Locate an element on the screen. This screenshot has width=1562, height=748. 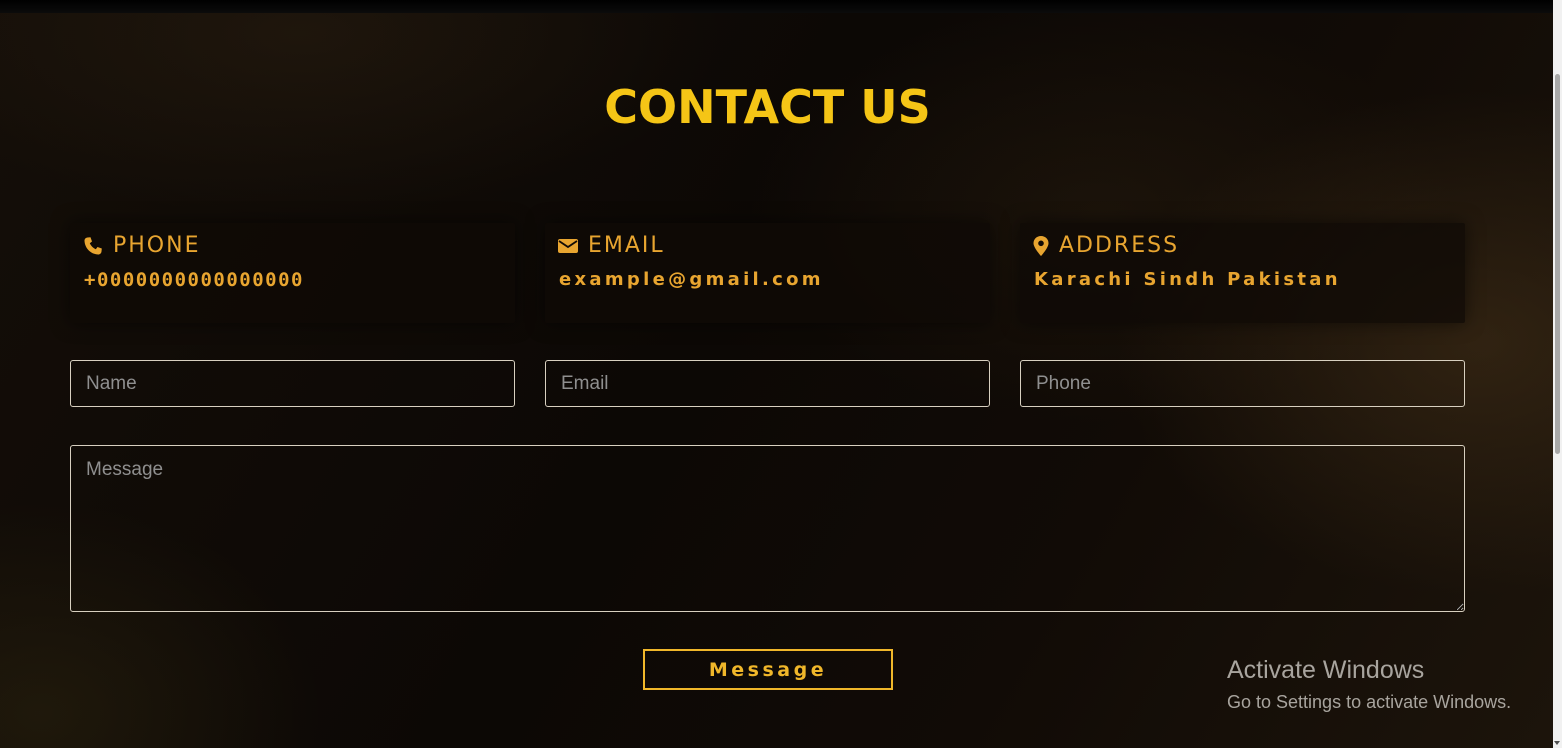
address-card-header: ADDRESS is located at coordinates (1106, 245).